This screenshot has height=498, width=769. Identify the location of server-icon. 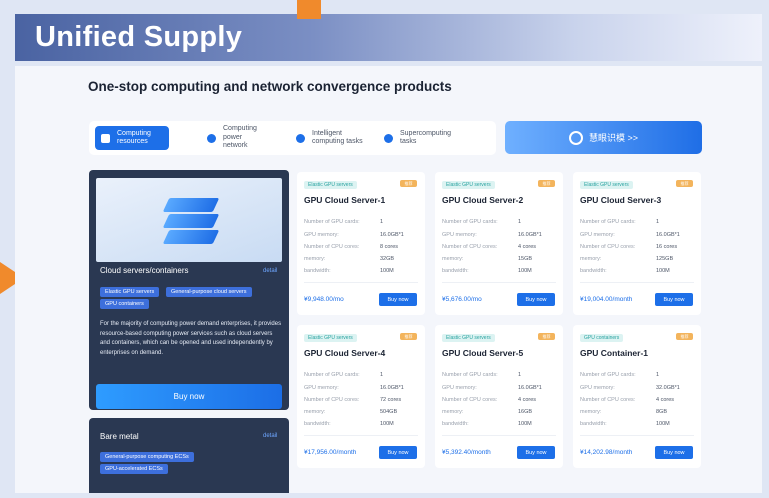
(105, 138).